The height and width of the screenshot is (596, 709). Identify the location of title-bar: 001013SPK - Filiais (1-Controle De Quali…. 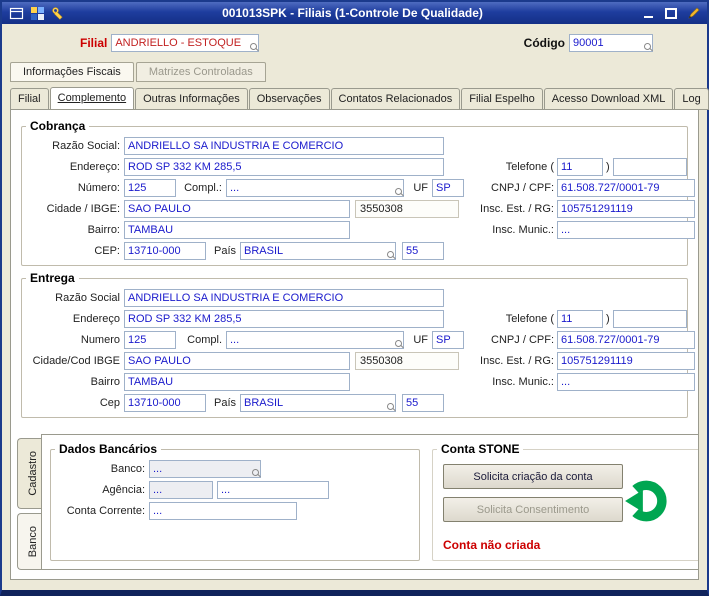
(354, 13).